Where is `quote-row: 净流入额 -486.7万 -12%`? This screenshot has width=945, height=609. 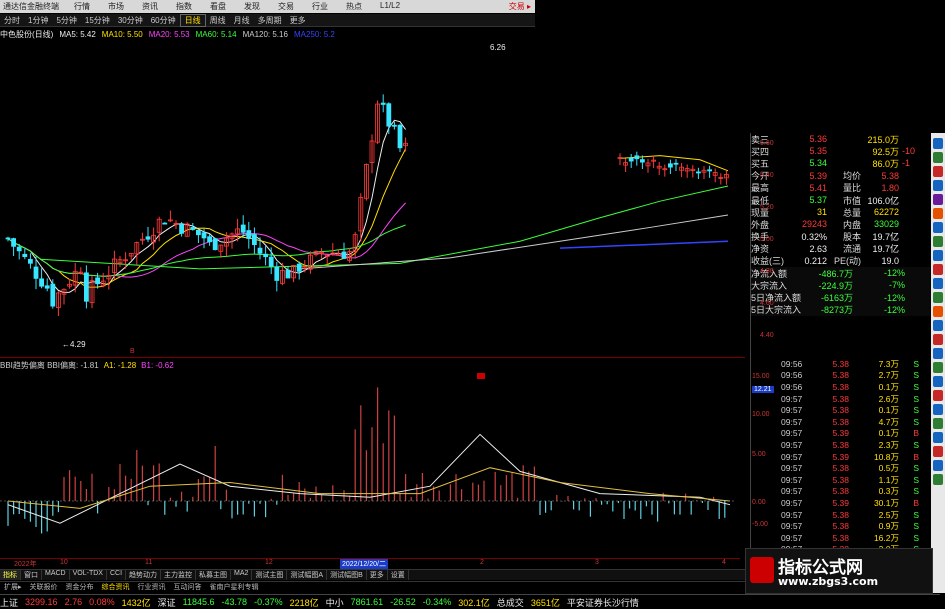 quote-row: 净流入额 -486.7万 -12% is located at coordinates (840, 273).